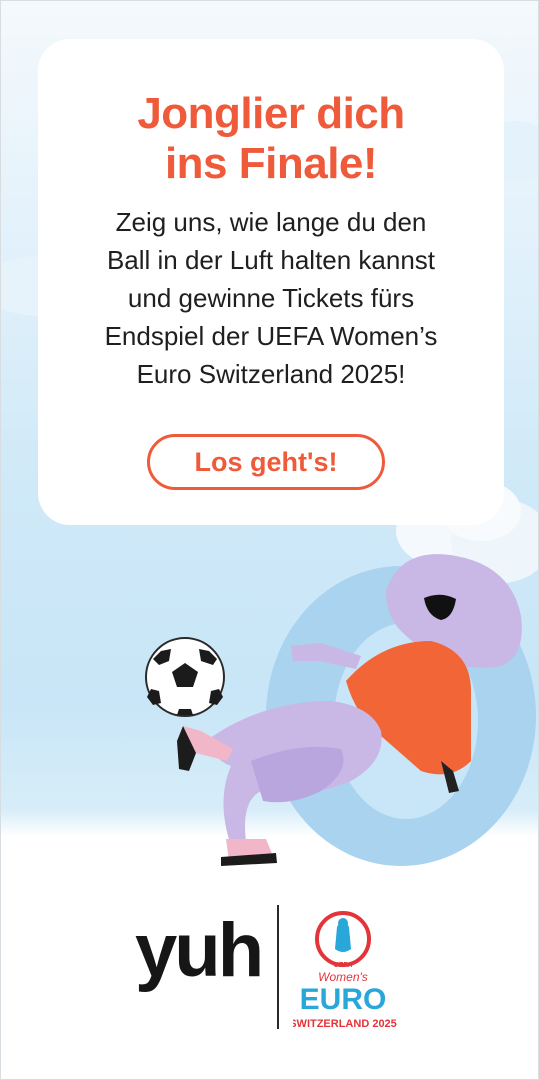  I want to click on svg-text: SWITZERLAND 2025, so click(345, 1024).